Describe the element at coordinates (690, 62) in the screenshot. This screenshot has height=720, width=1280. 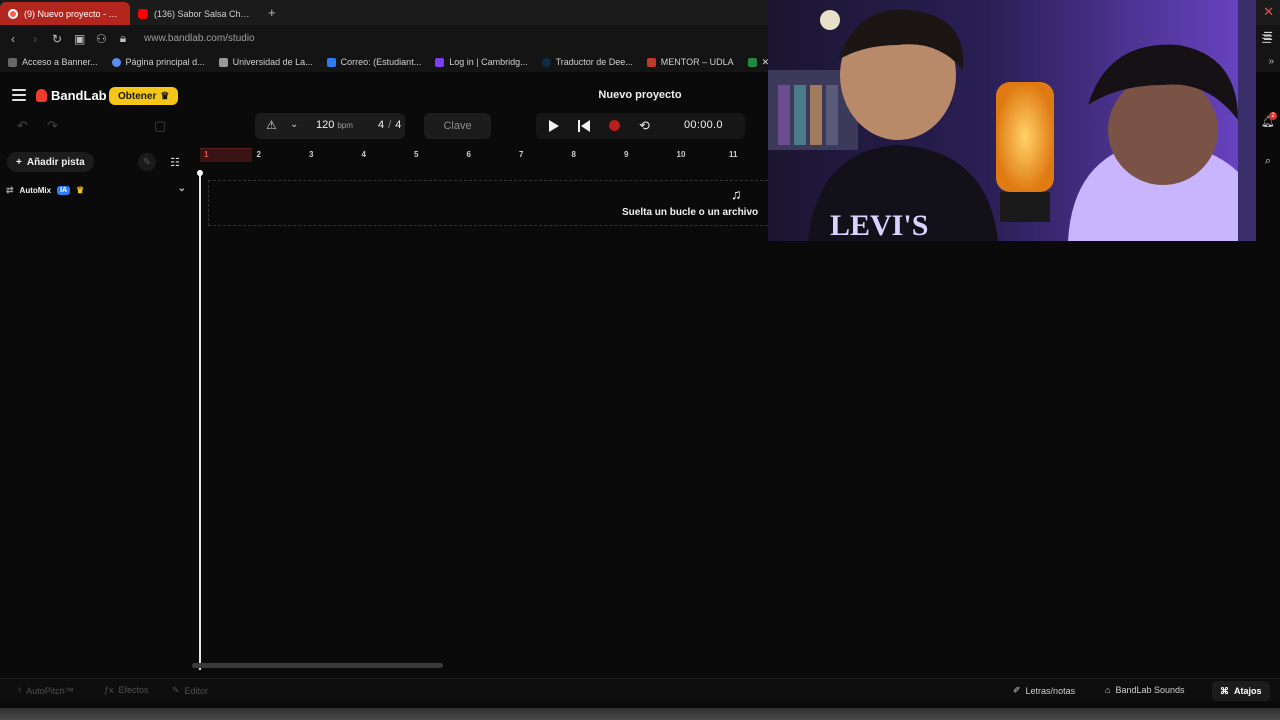
I see `bookmark-item: MENTOR – UDLA` at that location.